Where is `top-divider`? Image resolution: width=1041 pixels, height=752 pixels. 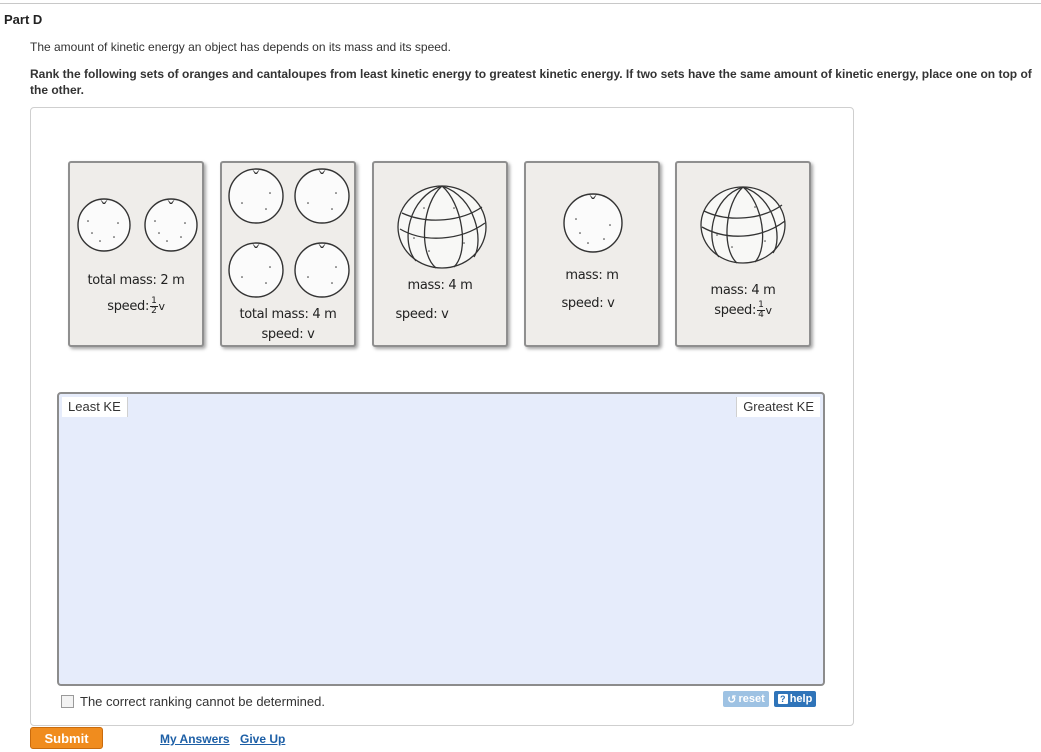
top-divider is located at coordinates (520, 3).